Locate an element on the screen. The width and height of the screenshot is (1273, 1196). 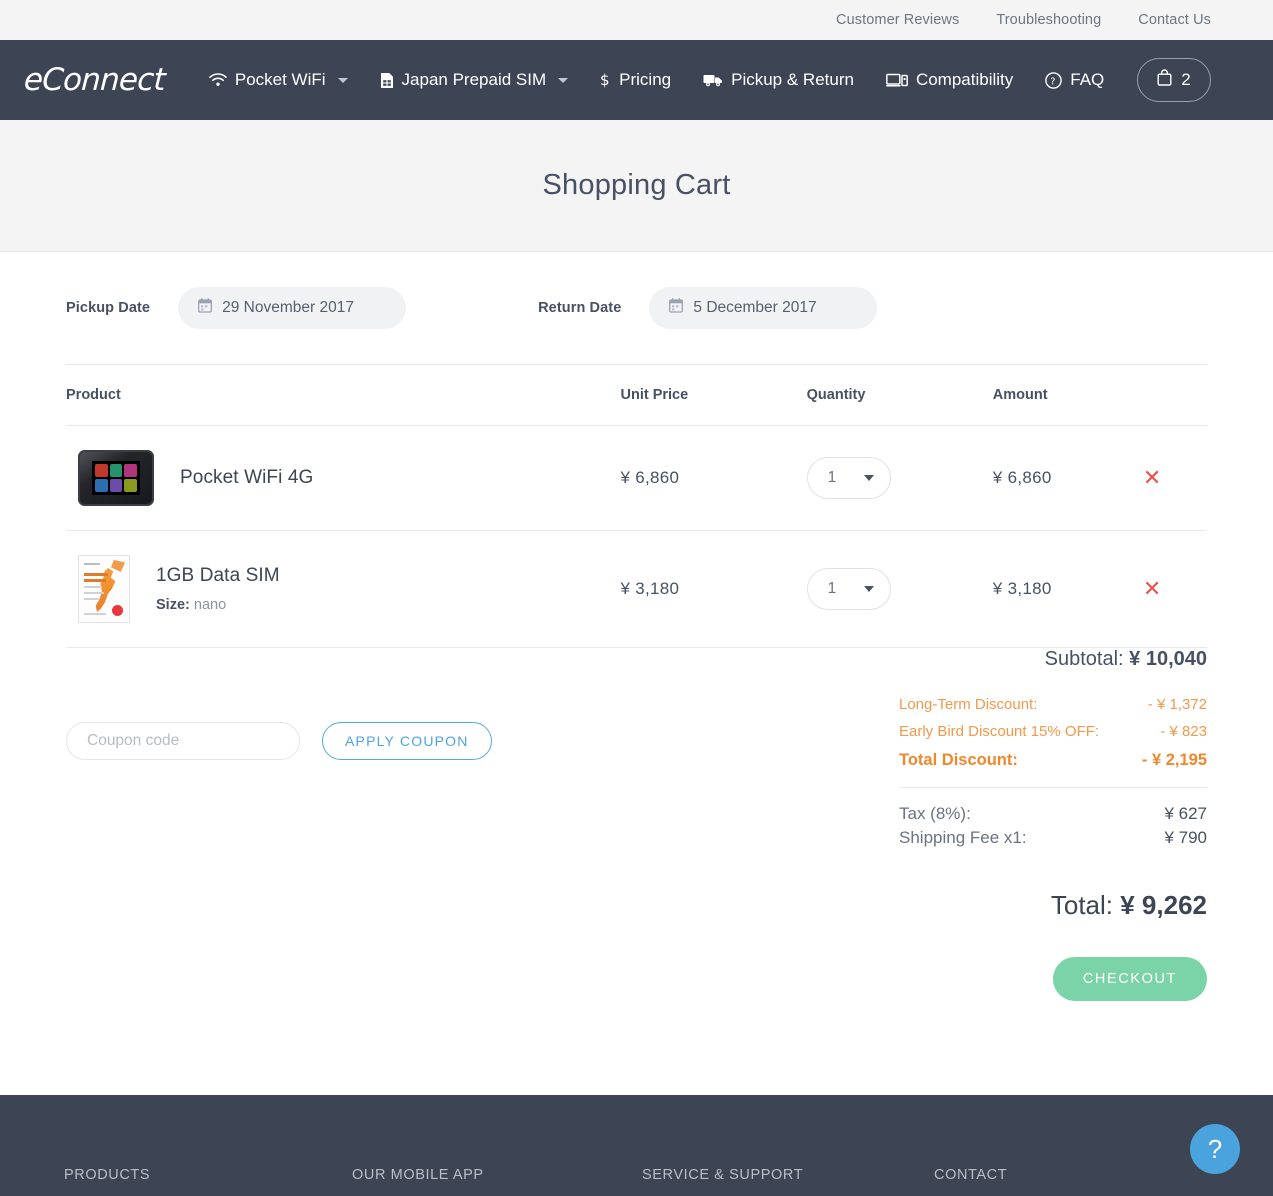
help-button: ? is located at coordinates (1215, 1149).